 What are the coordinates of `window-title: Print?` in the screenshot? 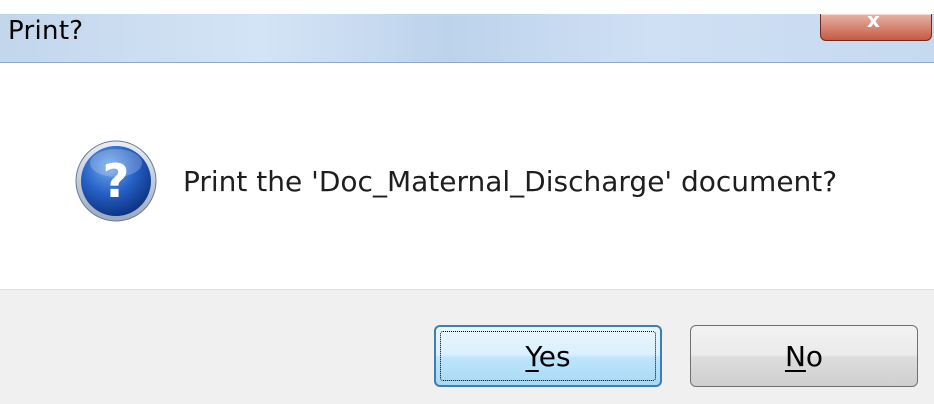 It's located at (46, 31).